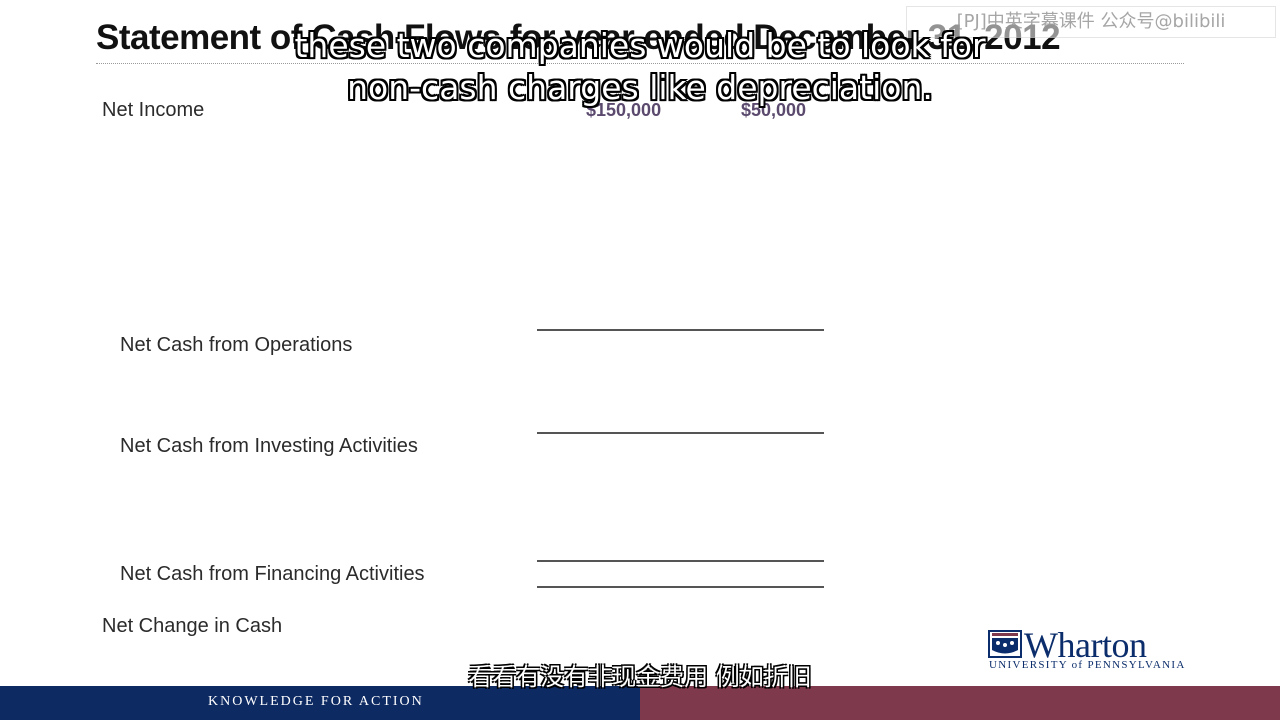 The image size is (1280, 720). What do you see at coordinates (236, 345) in the screenshot?
I see `operations-label: Net Cash from Operations` at bounding box center [236, 345].